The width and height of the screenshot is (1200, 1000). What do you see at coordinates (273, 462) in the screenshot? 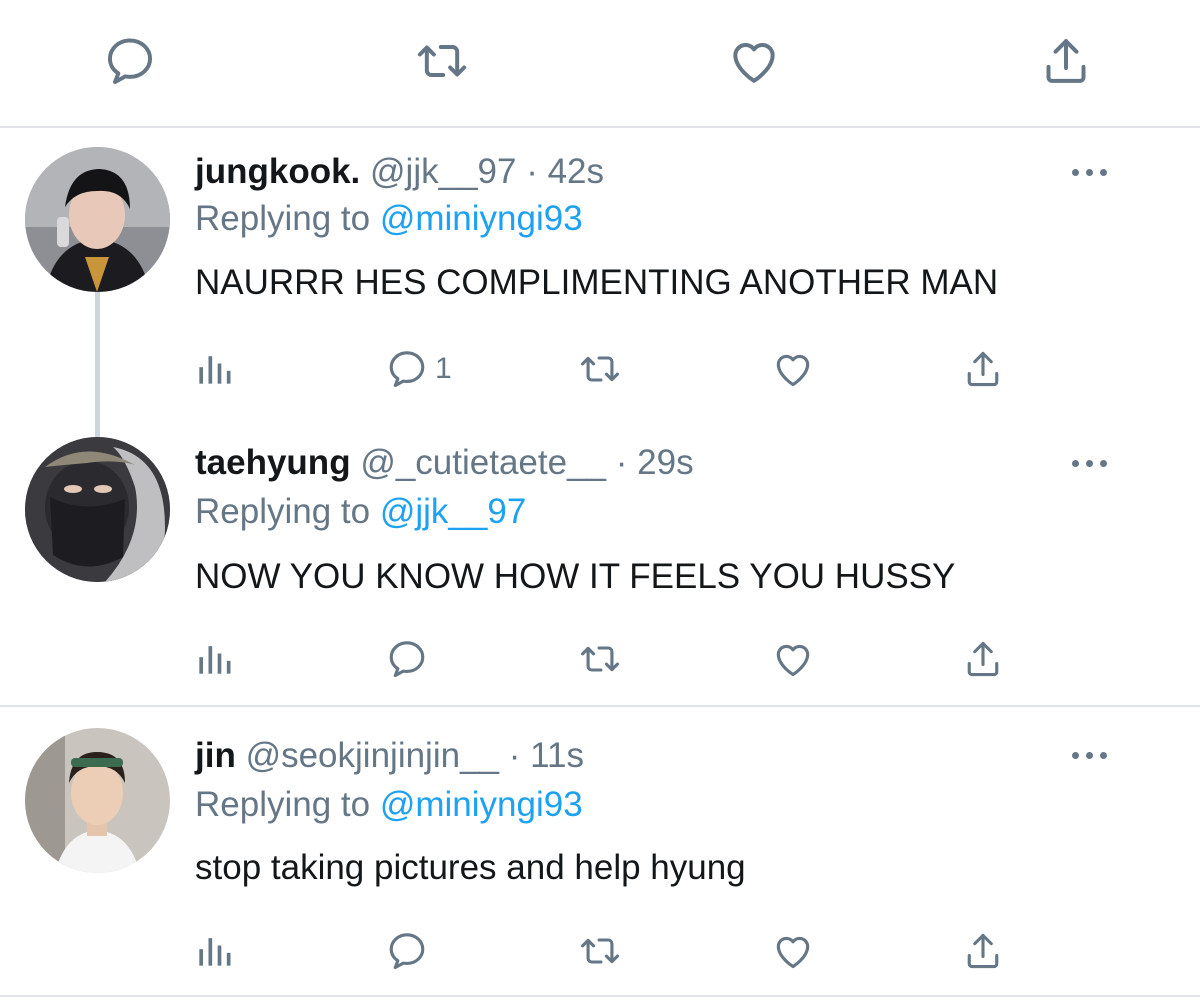
I see `display-name: taehyung` at bounding box center [273, 462].